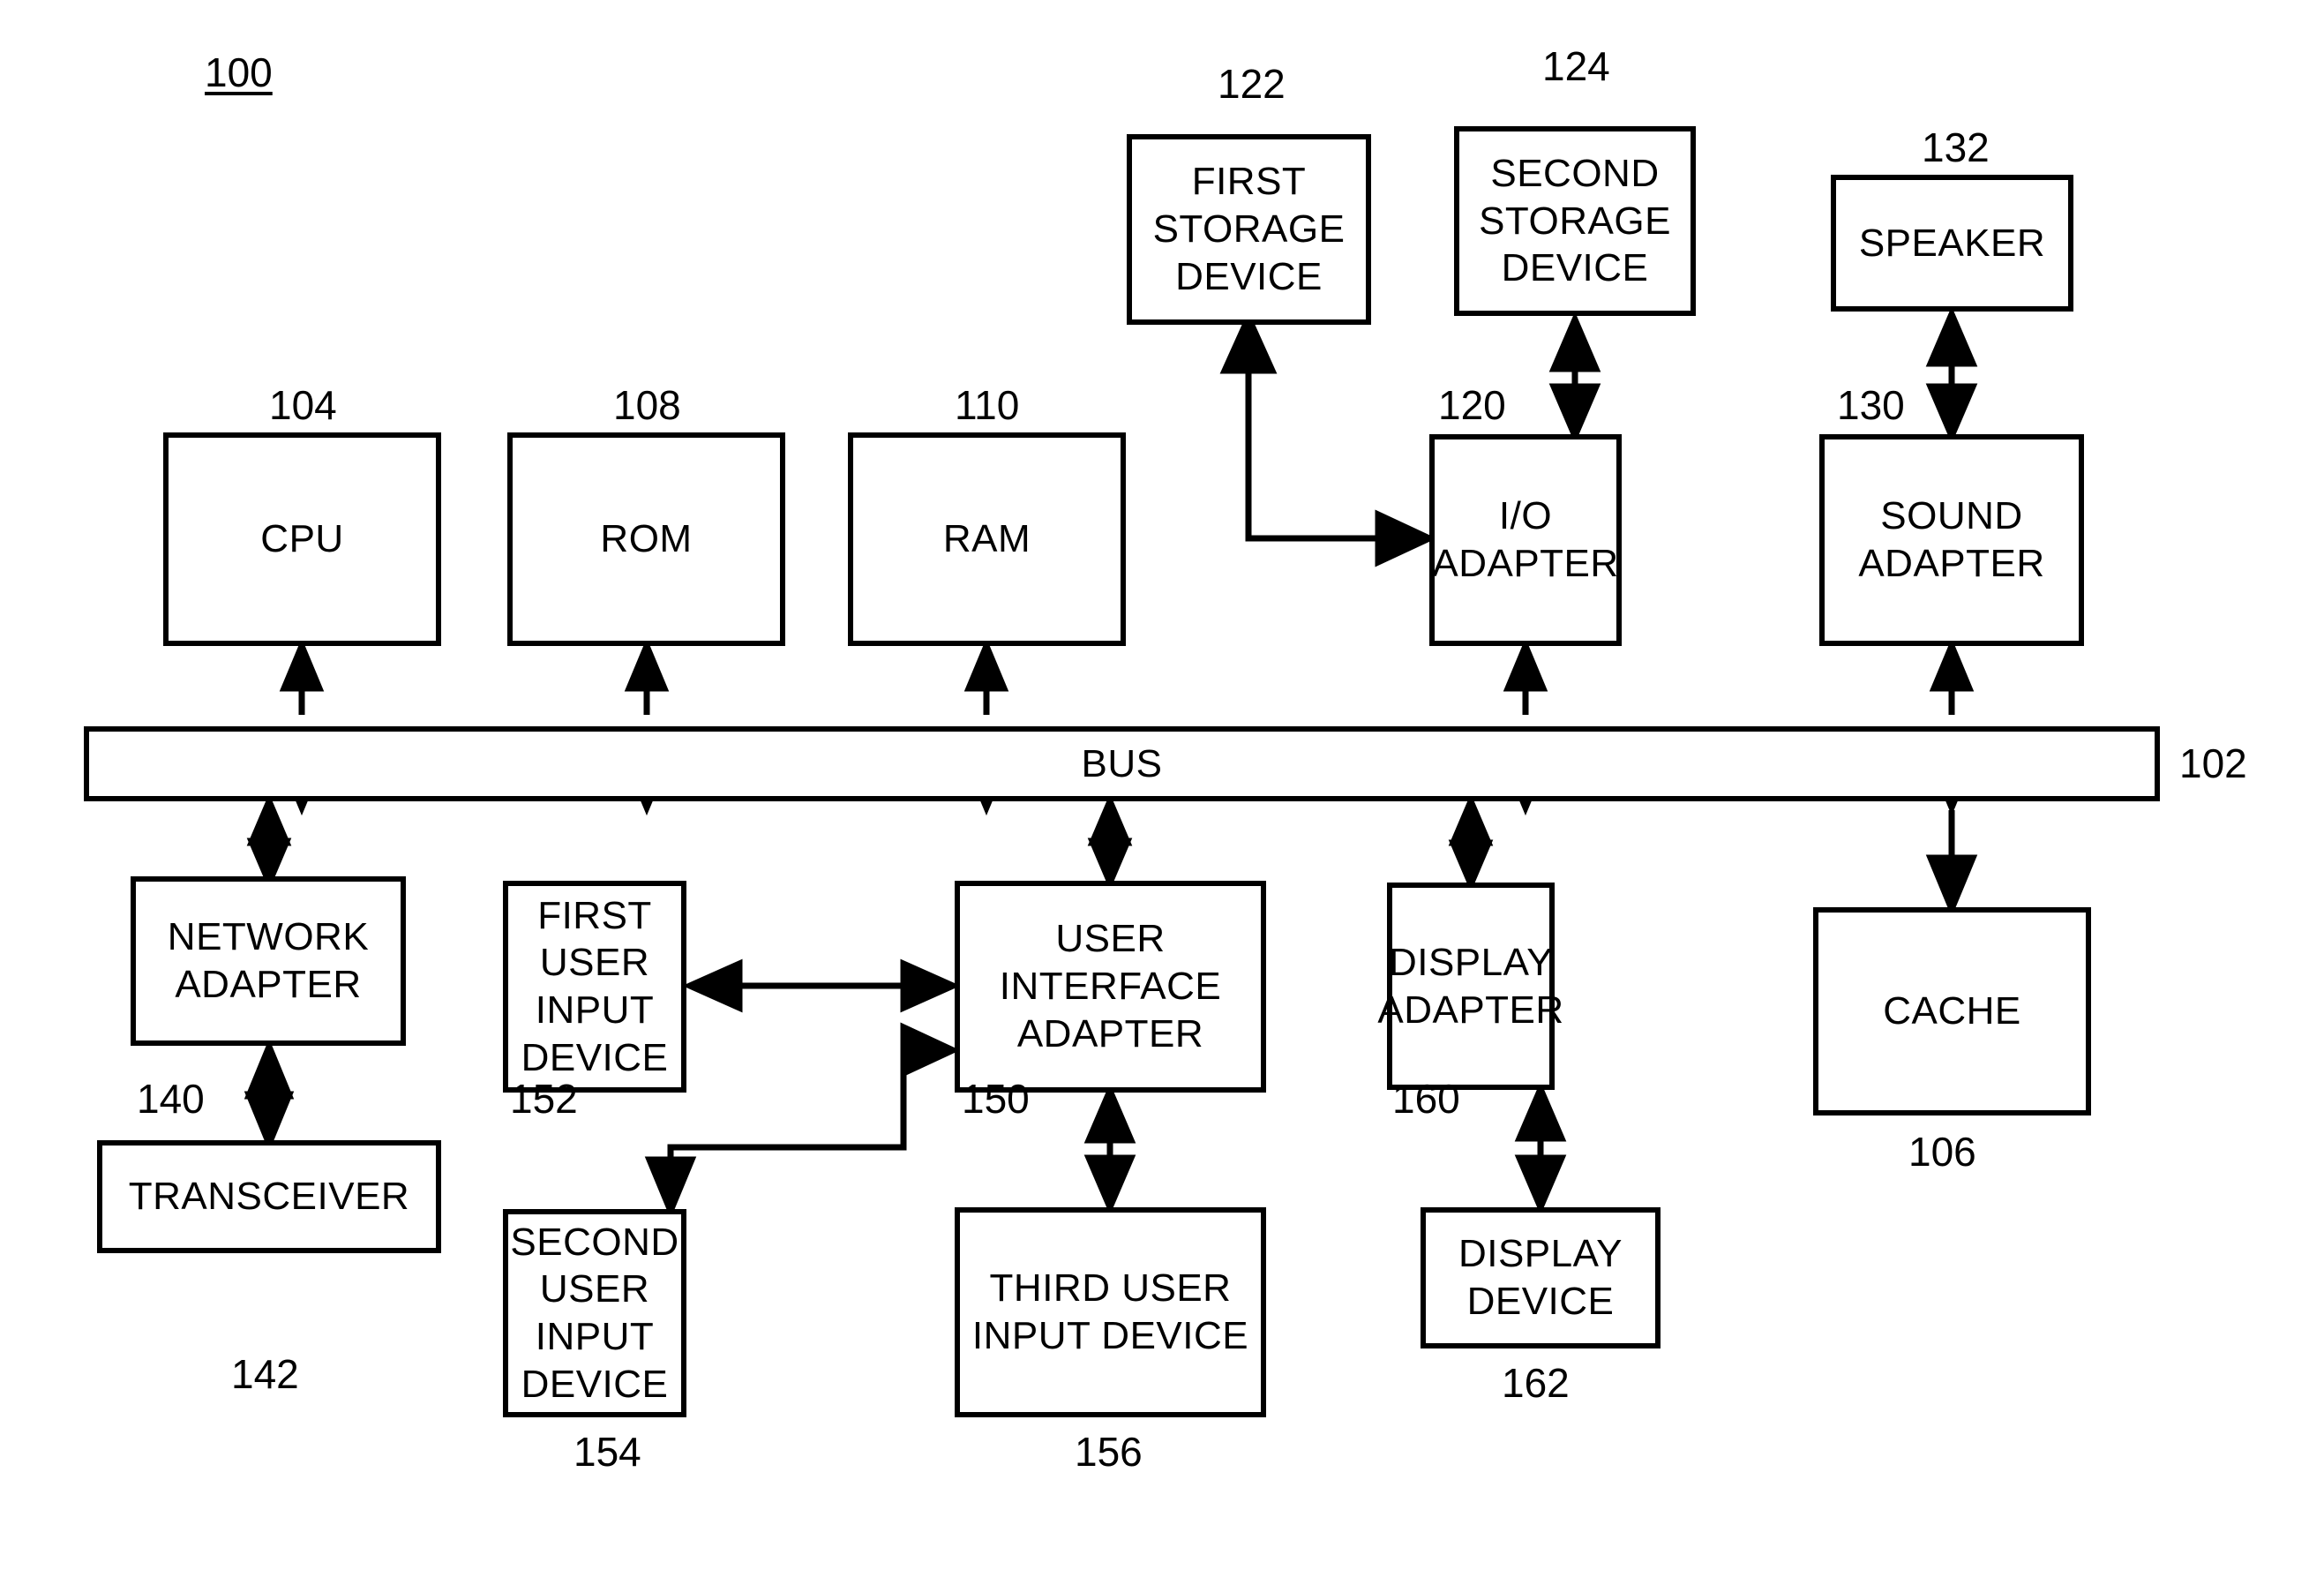 Image resolution: width=2324 pixels, height=1570 pixels. I want to click on block-display-device: DISPLAY DEVICE, so click(1541, 1277).